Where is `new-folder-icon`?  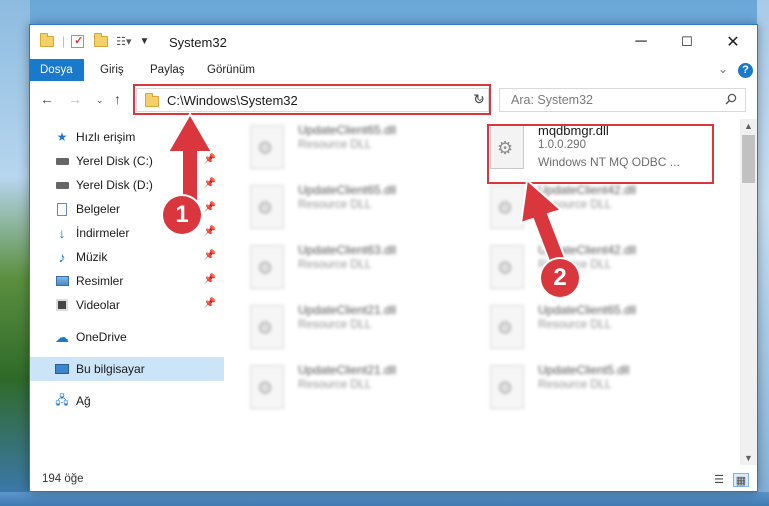
new-folder-icon is located at coordinates (101, 39).